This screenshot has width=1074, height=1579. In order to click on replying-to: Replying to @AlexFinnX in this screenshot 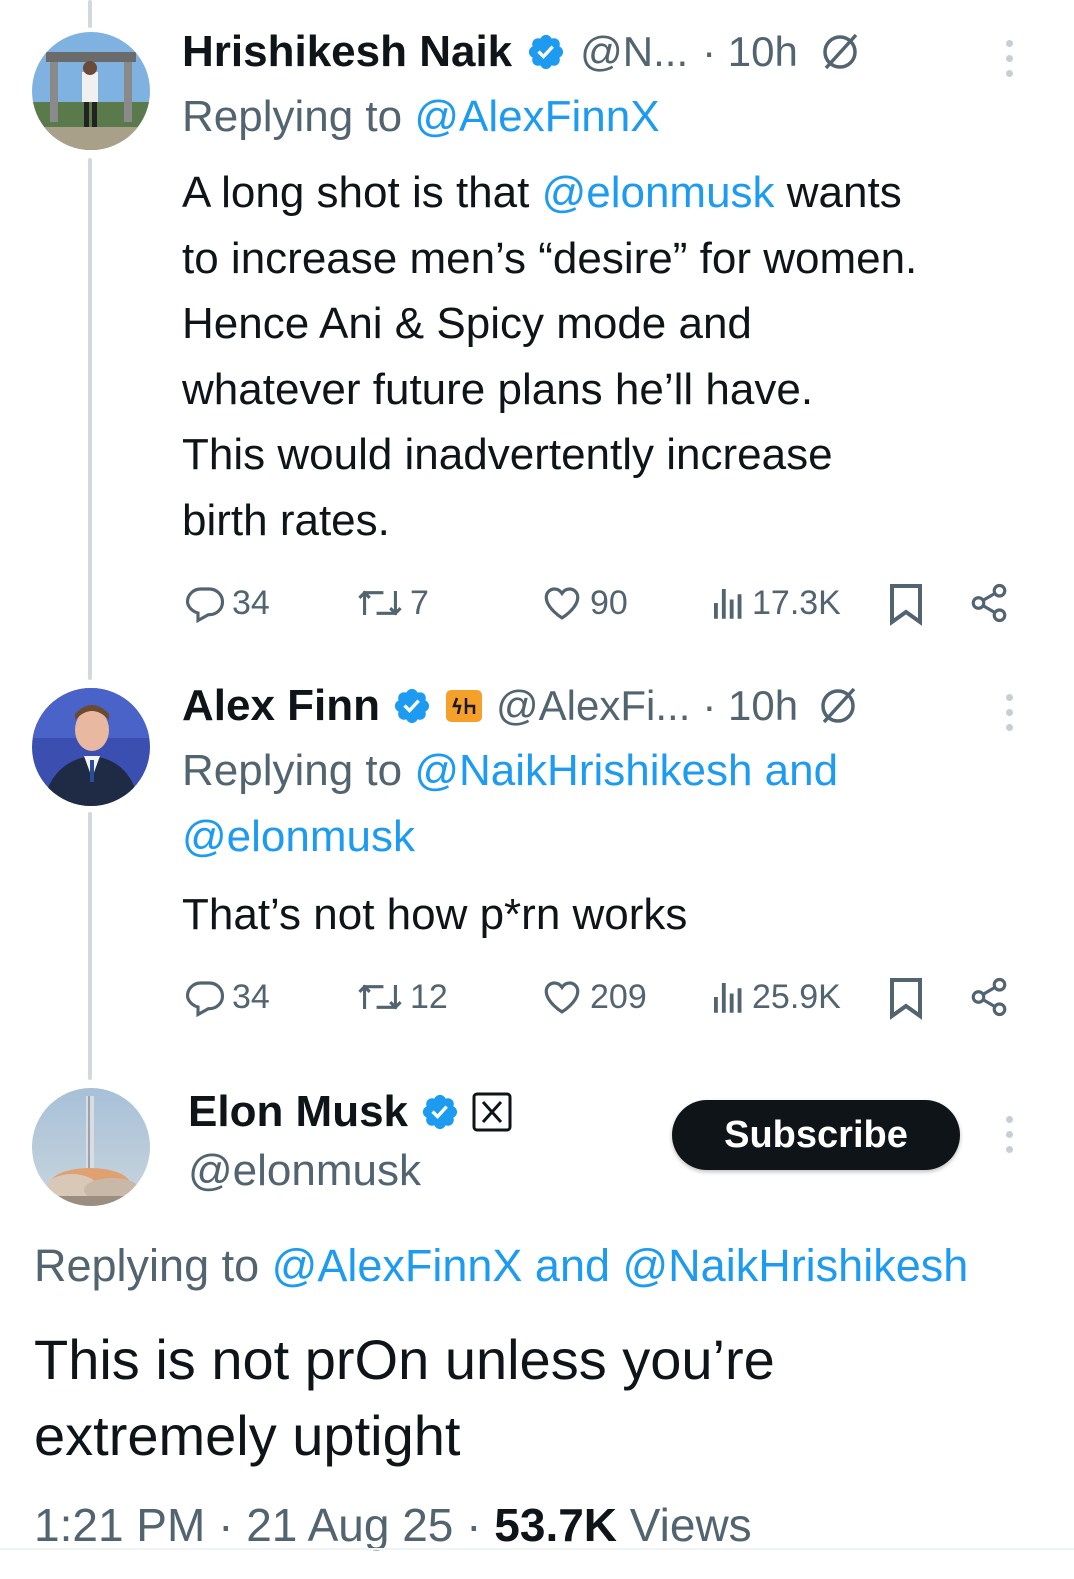, I will do `click(421, 116)`.